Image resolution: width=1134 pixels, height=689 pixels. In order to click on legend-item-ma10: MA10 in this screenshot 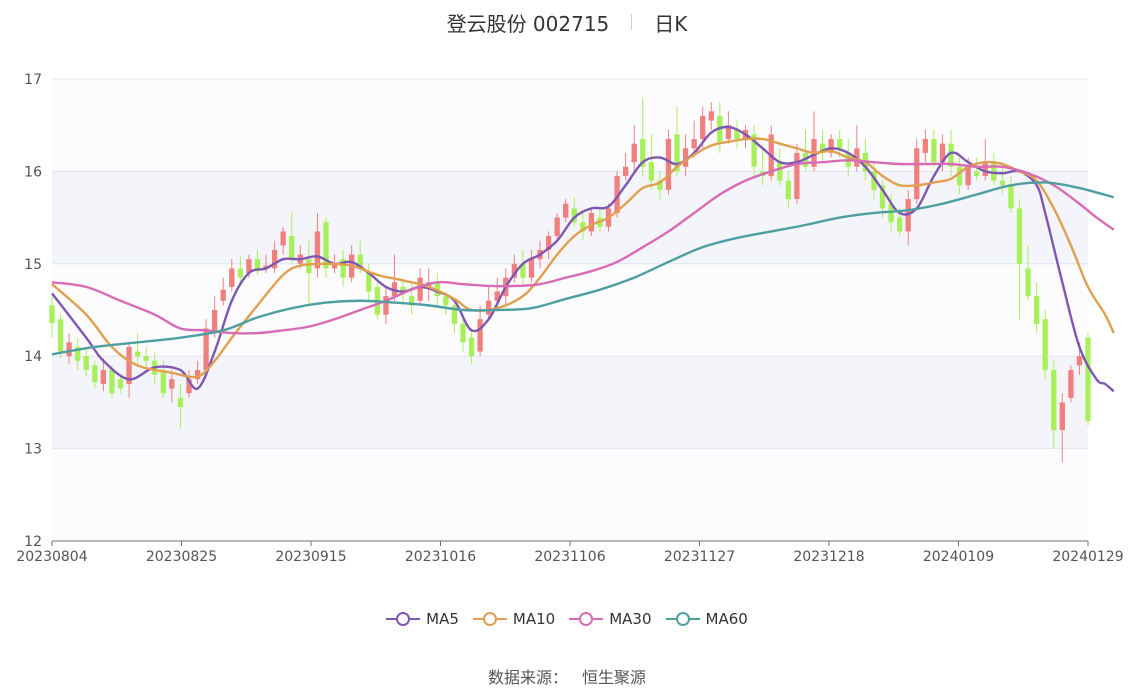, I will do `click(514, 619)`.